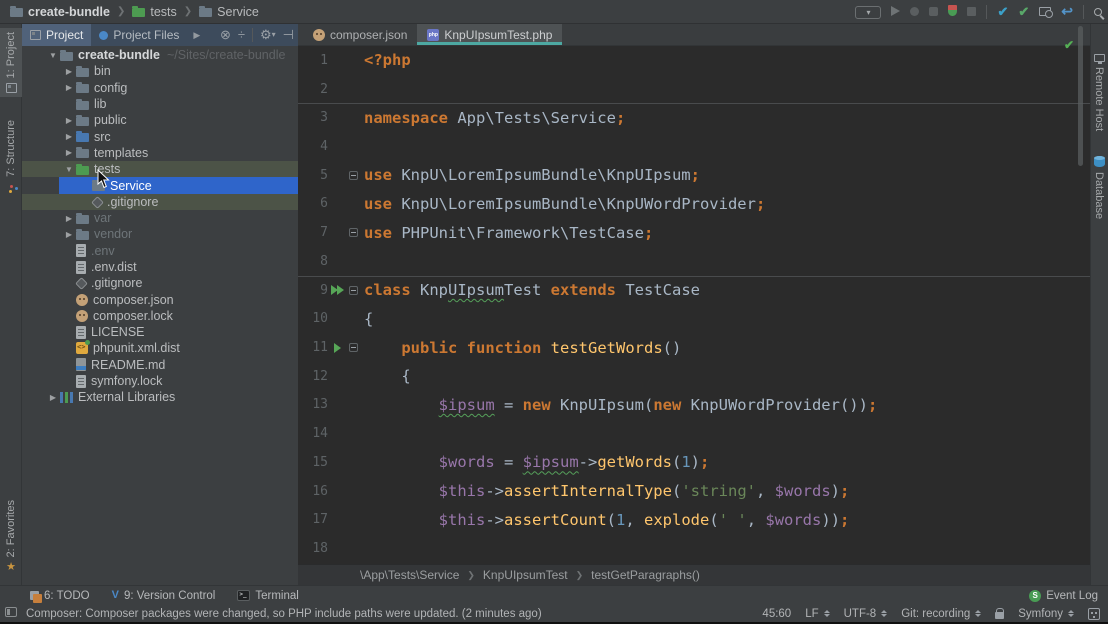 This screenshot has width=1108, height=624. Describe the element at coordinates (268, 35) in the screenshot. I see `settings-button: ⚙` at that location.